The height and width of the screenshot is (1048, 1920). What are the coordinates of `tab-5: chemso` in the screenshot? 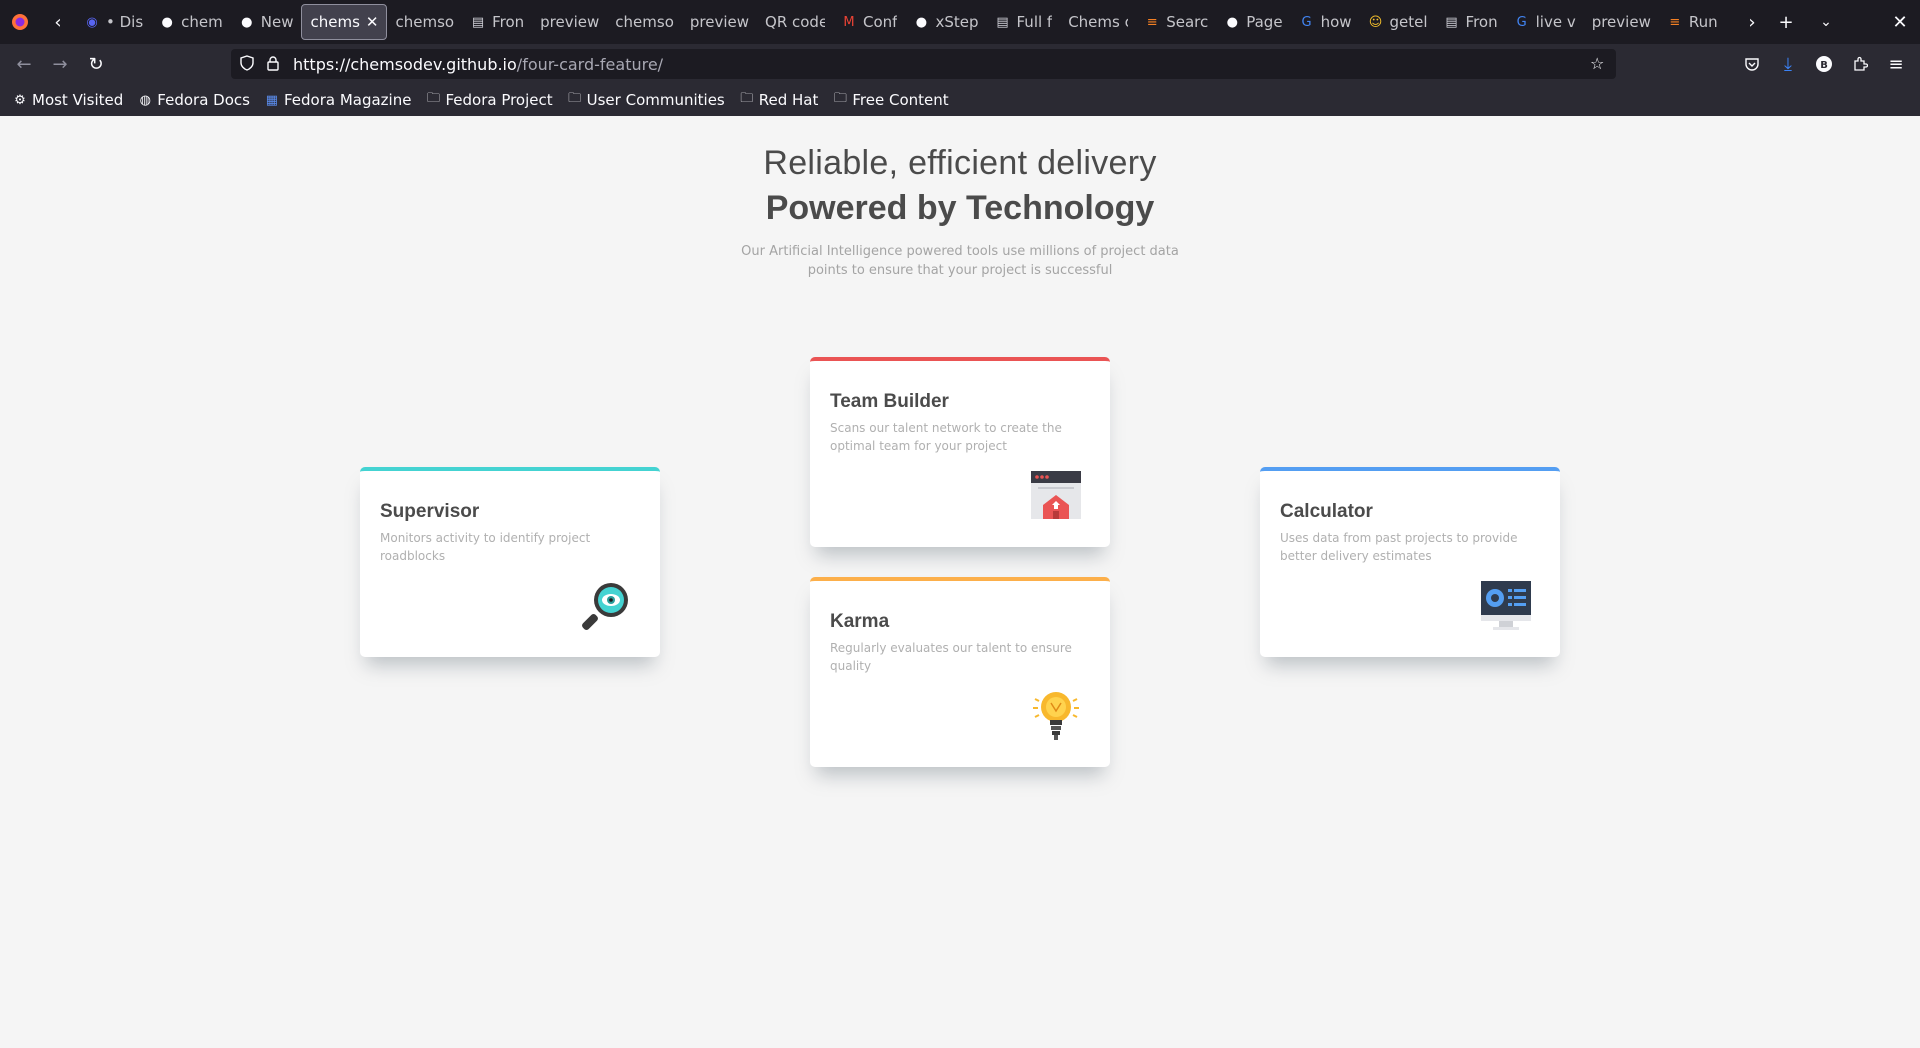 It's located at (424, 22).